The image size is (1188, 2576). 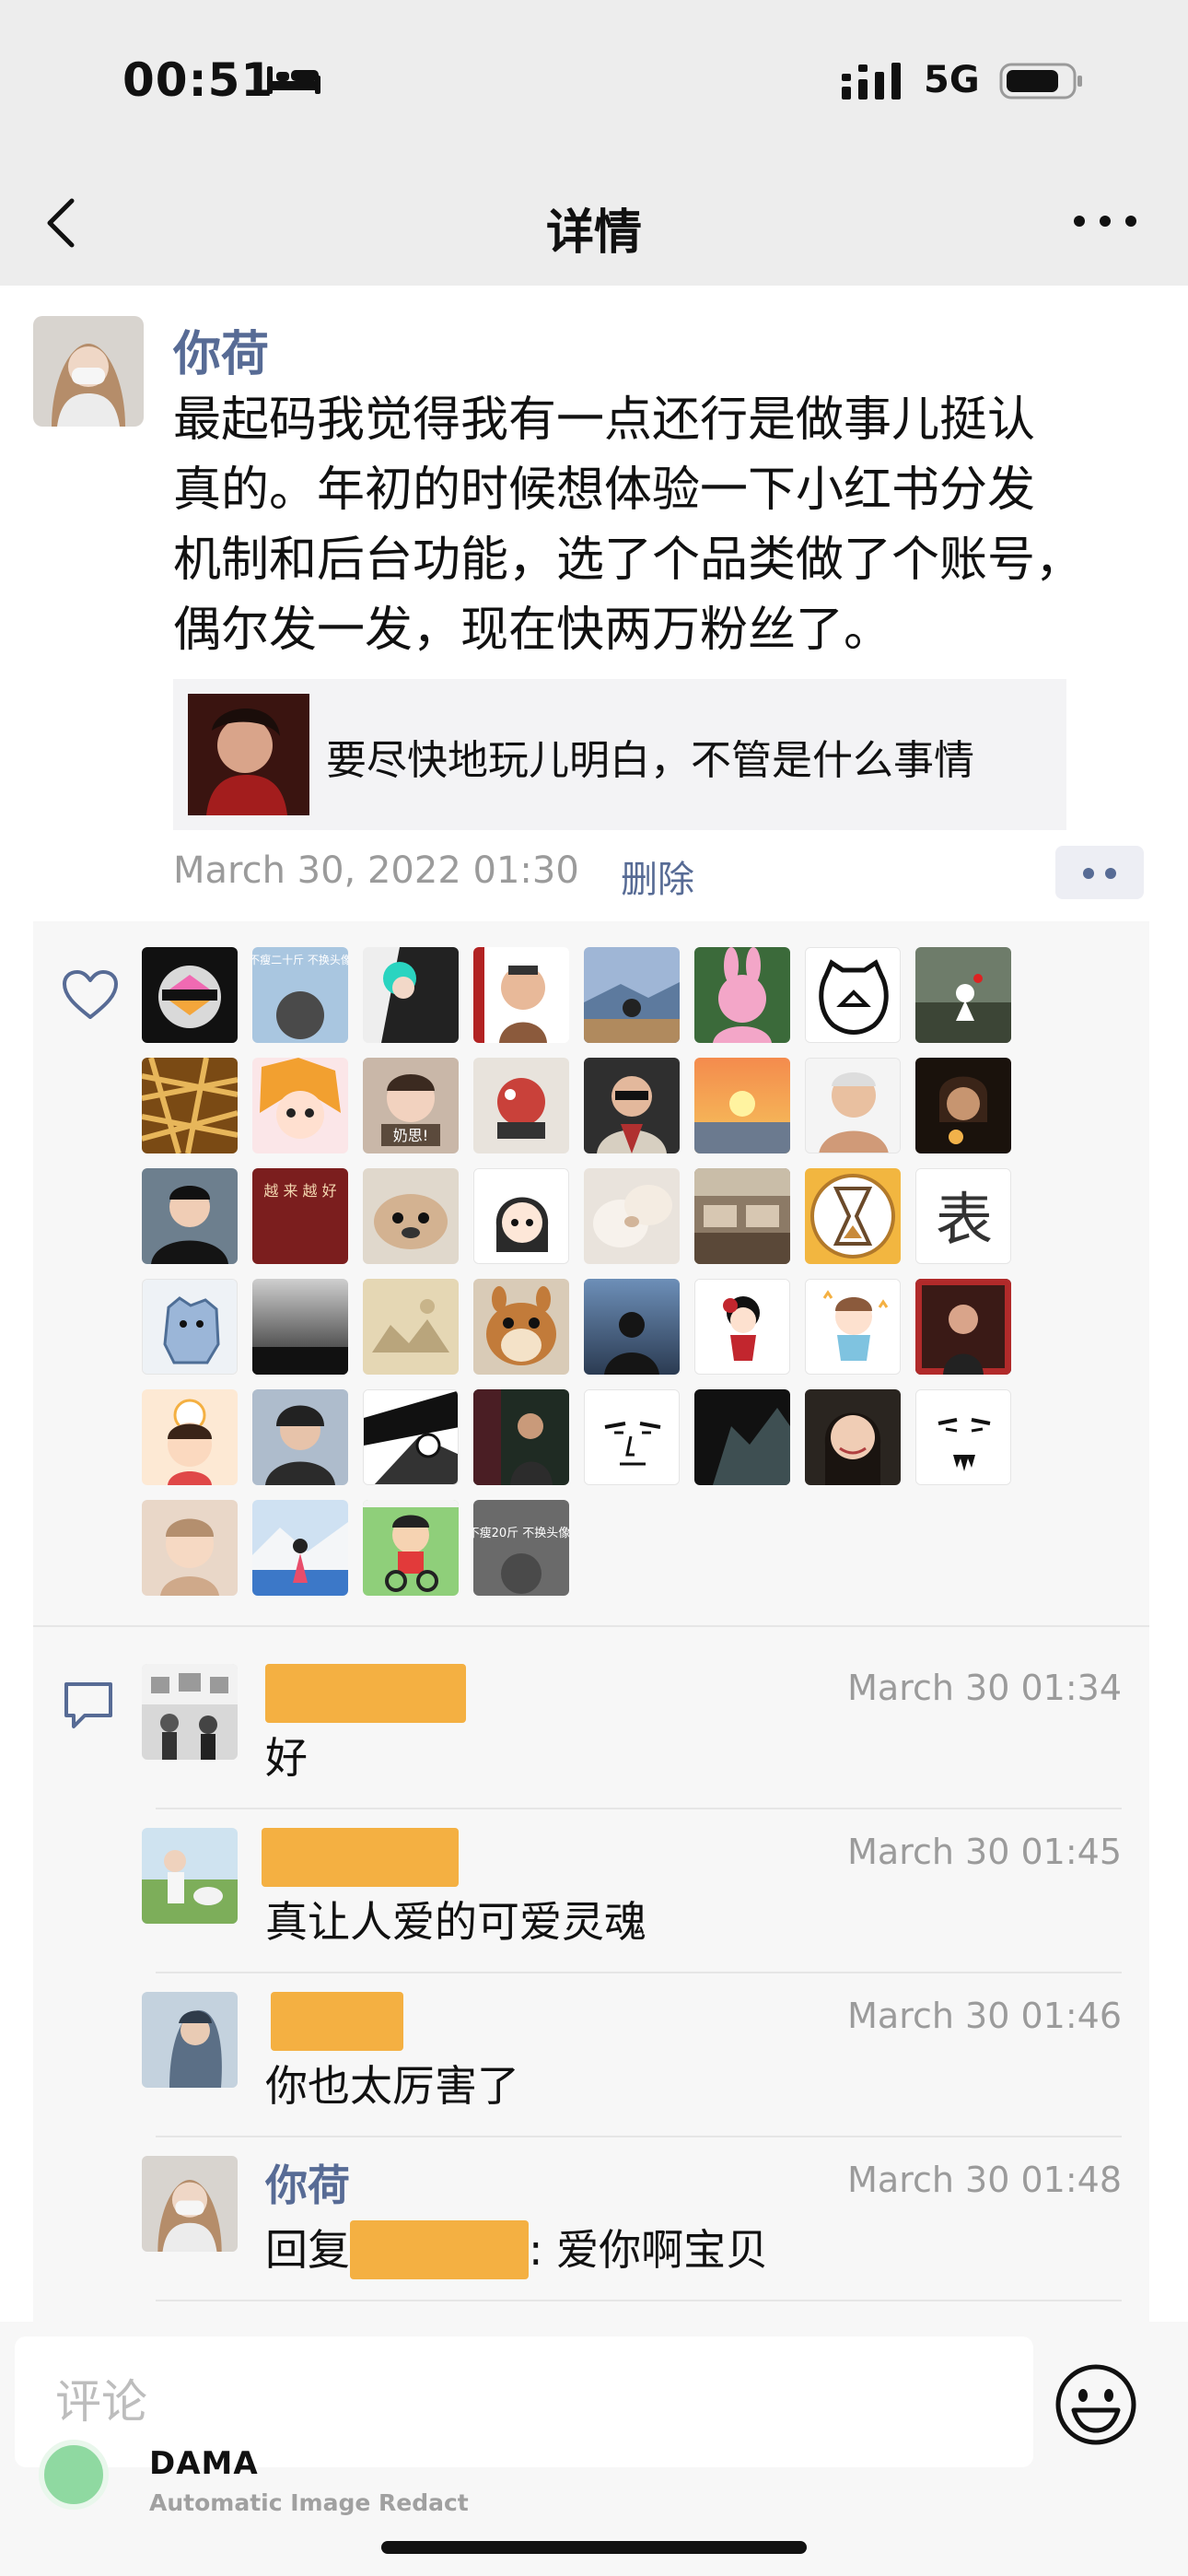 What do you see at coordinates (1099, 872) in the screenshot?
I see `post-actions-button` at bounding box center [1099, 872].